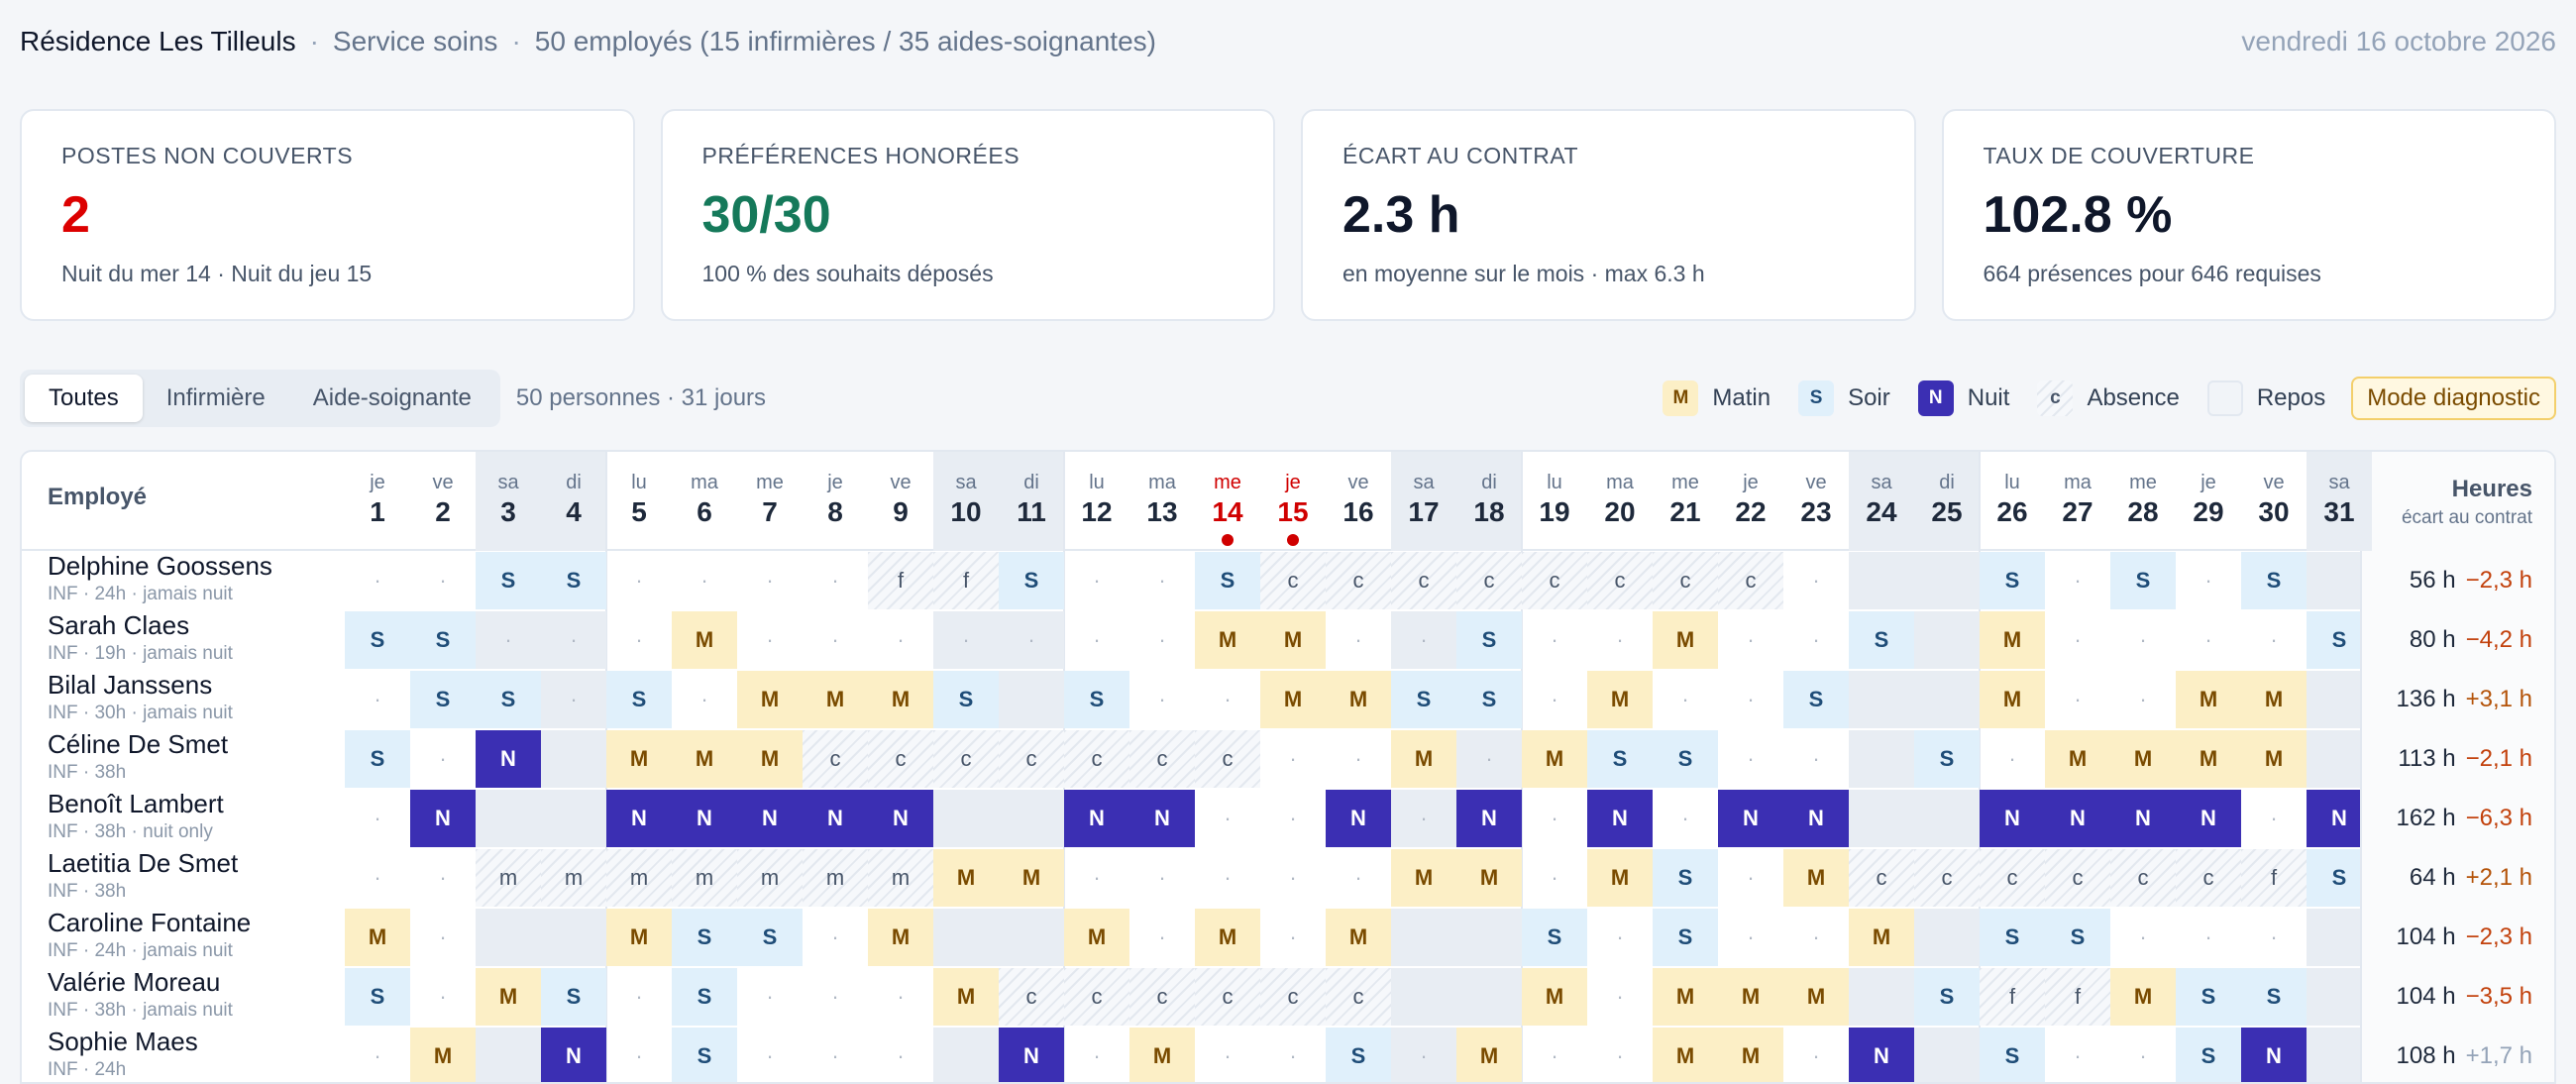  What do you see at coordinates (143, 863) in the screenshot?
I see `employee-name: Laetitia De Smet` at bounding box center [143, 863].